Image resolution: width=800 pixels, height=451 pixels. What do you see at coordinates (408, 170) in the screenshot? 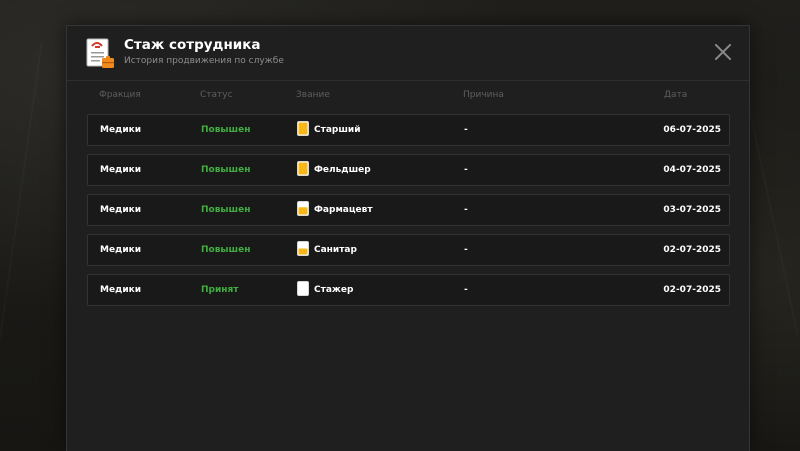
I see `table-row: Медики Повышен Фельдшер - 04-07-2025` at bounding box center [408, 170].